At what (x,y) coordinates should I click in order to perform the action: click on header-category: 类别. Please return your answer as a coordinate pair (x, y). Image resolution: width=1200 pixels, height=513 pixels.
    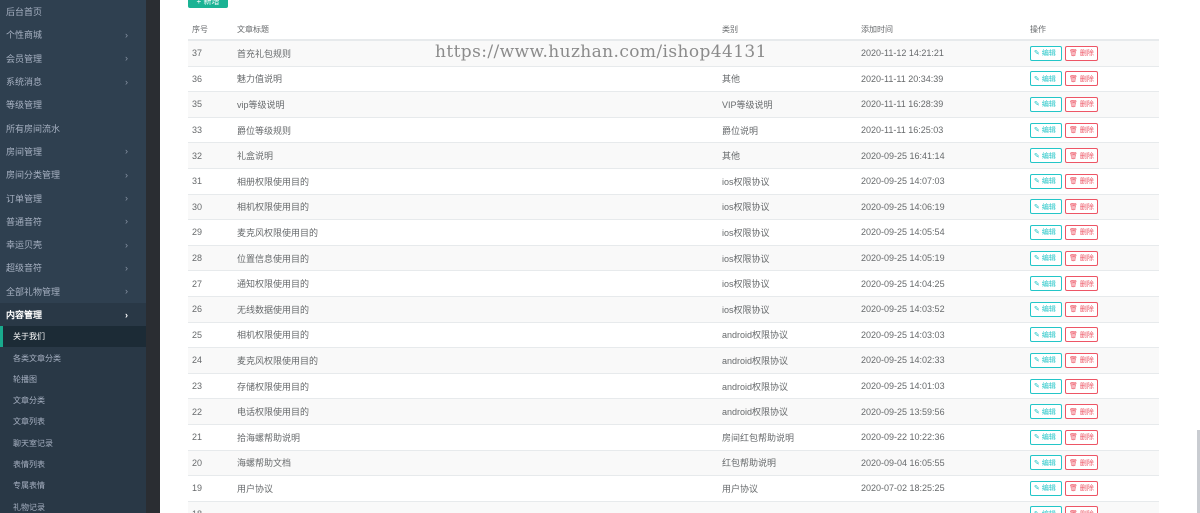
    Looking at the image, I should click on (730, 29).